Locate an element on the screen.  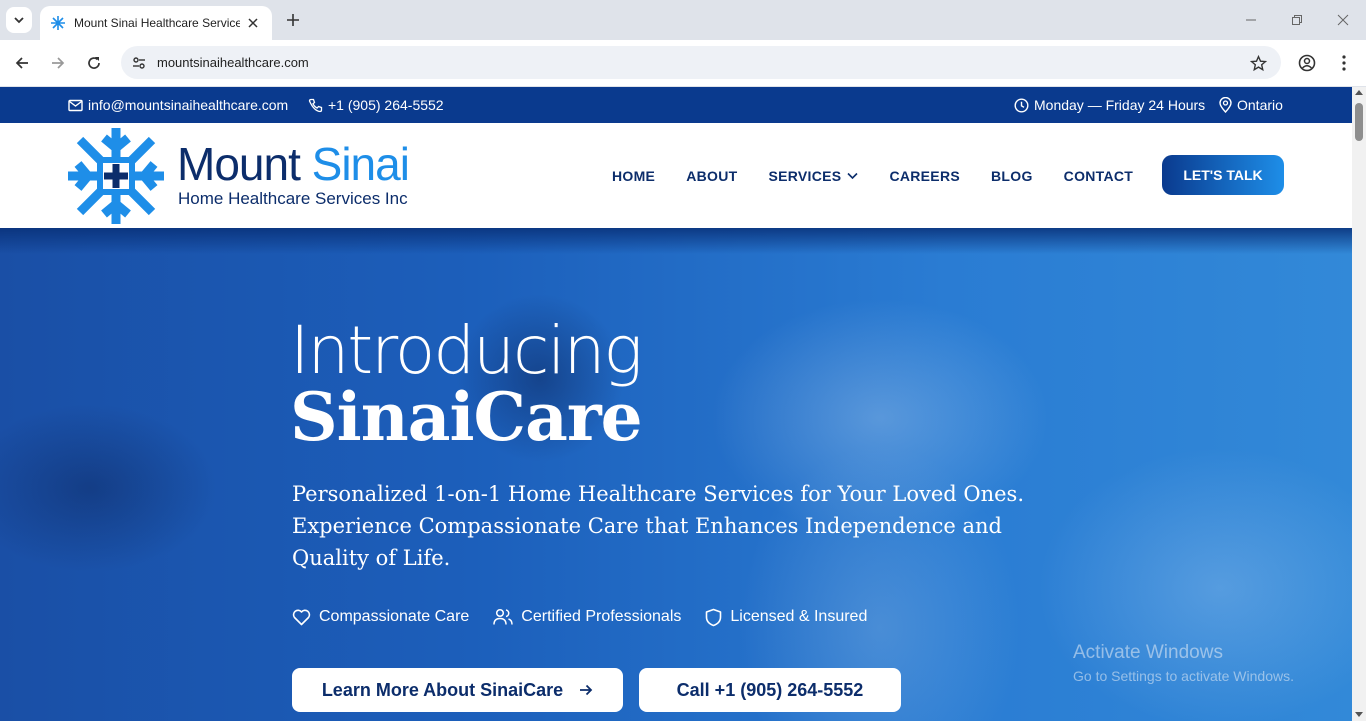
call-button: Call +1 (905) 264-5552 is located at coordinates (770, 690).